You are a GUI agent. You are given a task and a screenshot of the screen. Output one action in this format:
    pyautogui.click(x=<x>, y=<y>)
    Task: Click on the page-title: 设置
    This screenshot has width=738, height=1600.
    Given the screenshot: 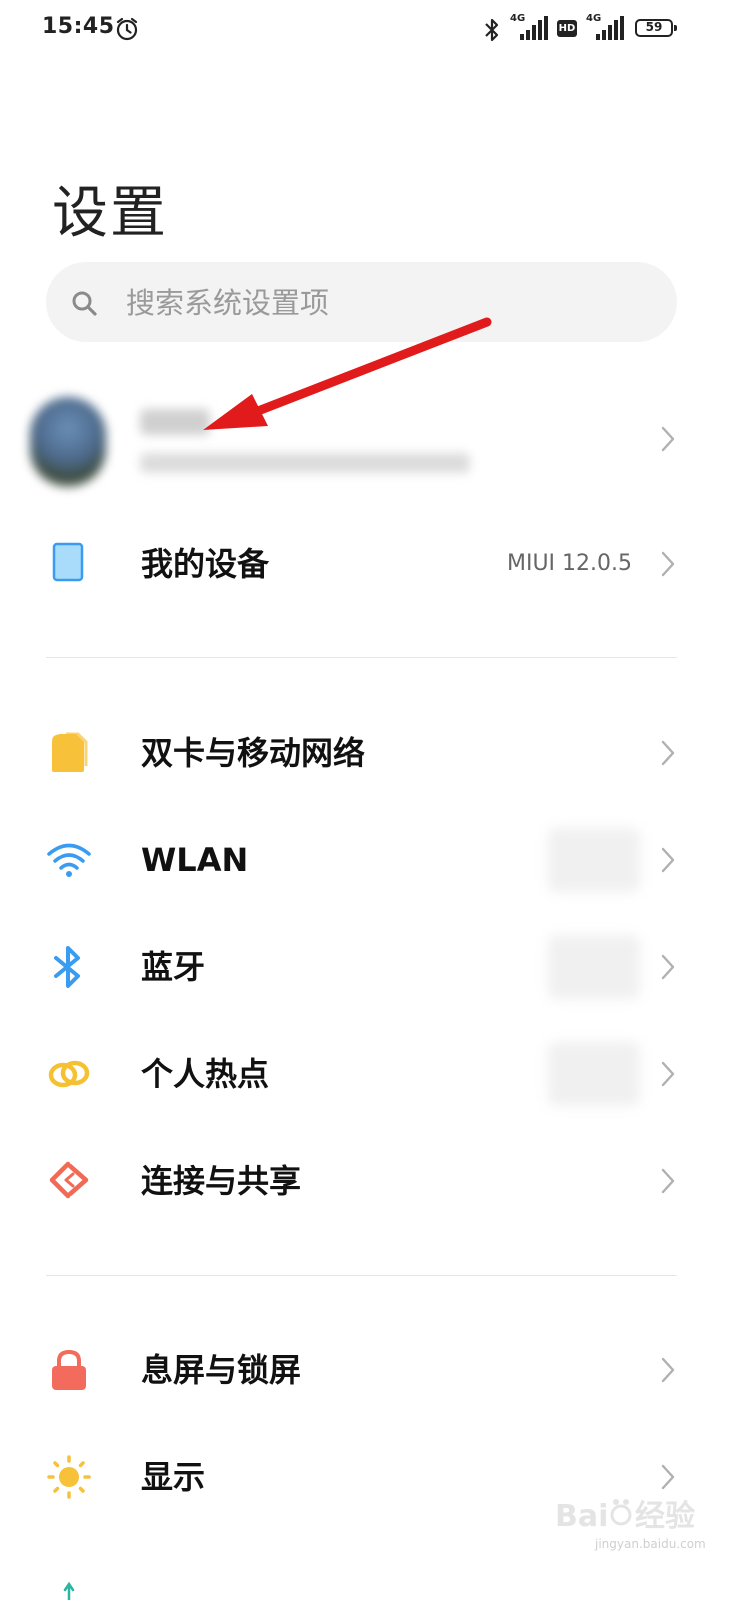 What is the action you would take?
    pyautogui.click(x=110, y=213)
    